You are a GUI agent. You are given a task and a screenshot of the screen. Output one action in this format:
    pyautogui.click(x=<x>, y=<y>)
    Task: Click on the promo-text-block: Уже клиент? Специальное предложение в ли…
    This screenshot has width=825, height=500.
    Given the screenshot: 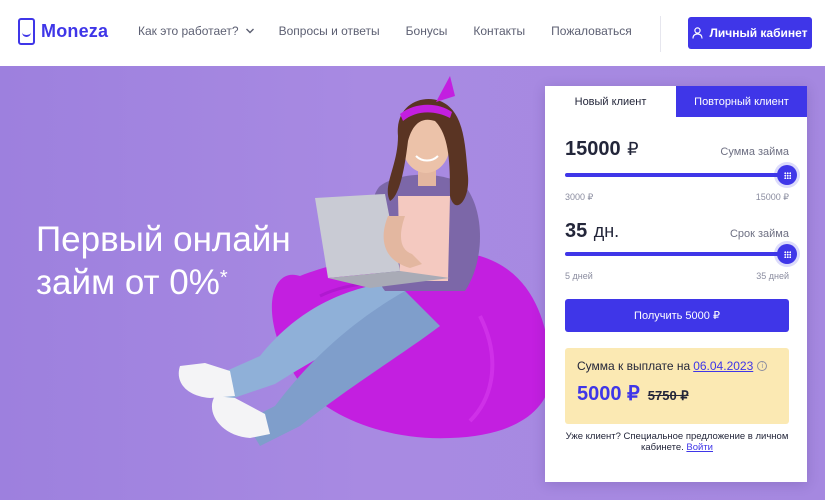 What is the action you would take?
    pyautogui.click(x=677, y=442)
    